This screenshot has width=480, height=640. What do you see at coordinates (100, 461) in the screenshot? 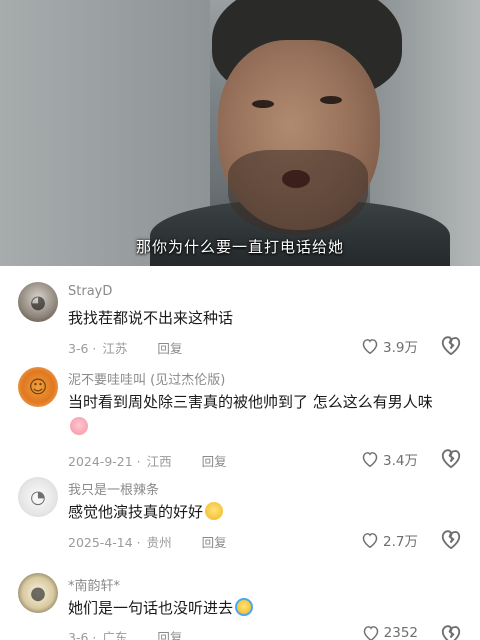
I see `comment-date: 2024-9-21` at bounding box center [100, 461].